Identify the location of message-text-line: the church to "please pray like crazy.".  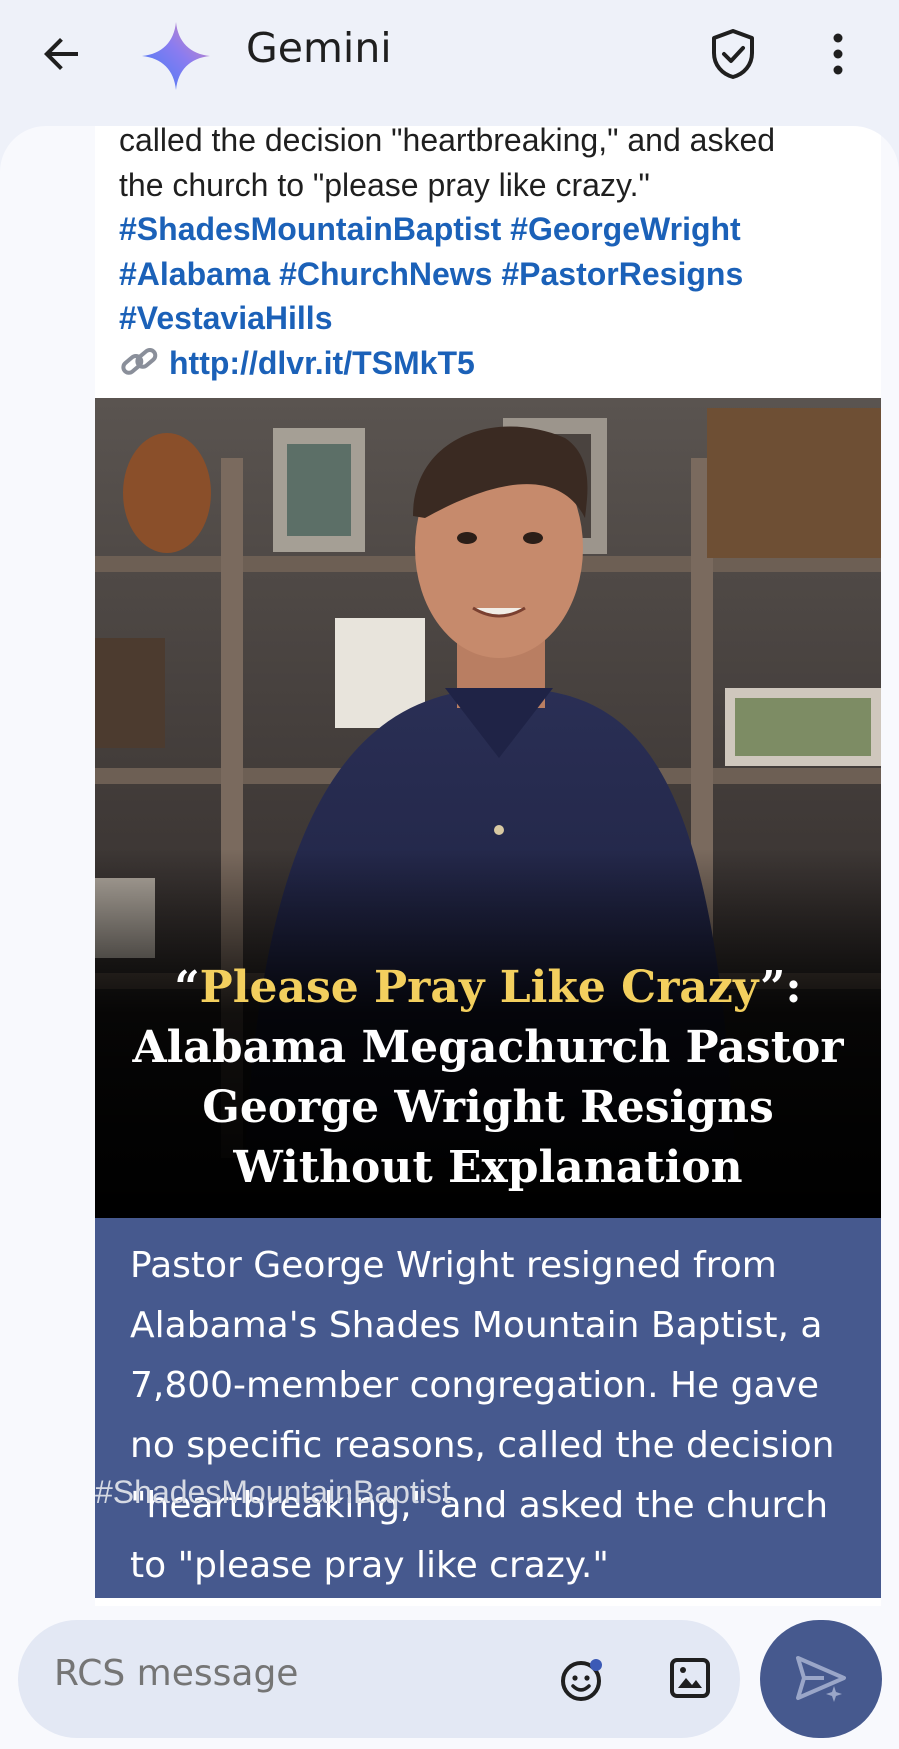
(384, 184).